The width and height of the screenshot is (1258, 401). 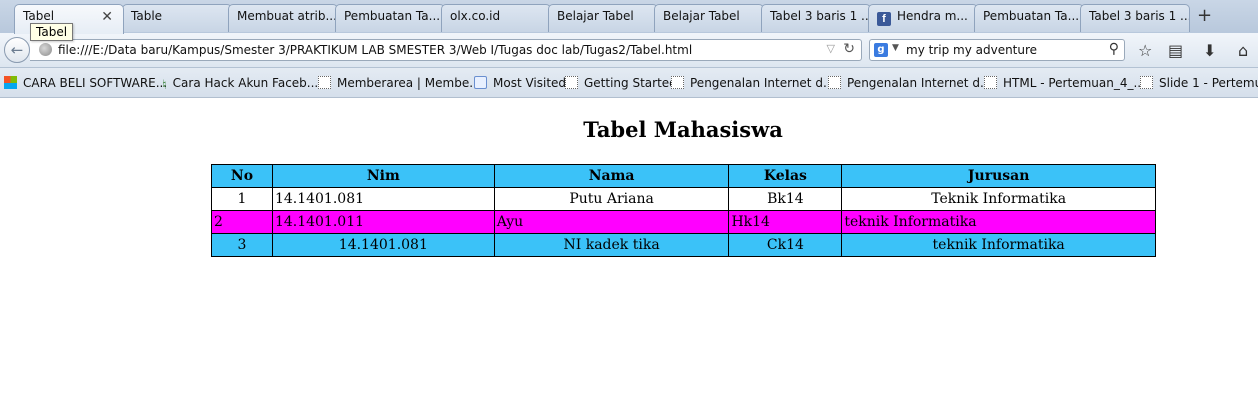 I want to click on arrow-left-icon: ←, so click(x=17, y=50).